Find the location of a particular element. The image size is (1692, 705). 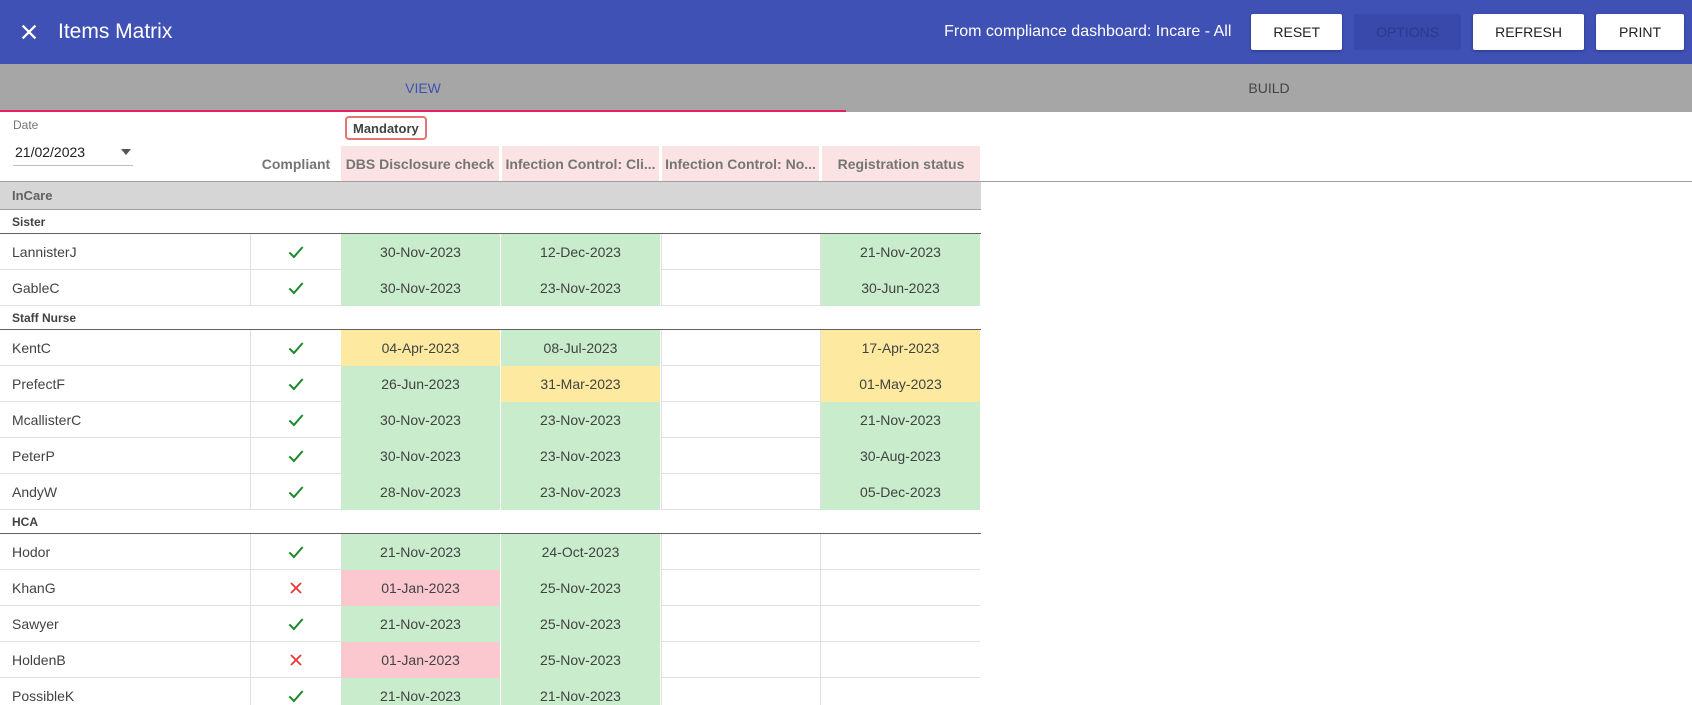

table-row: AndyW 28-Nov-2023 23-Nov-2023 05-Dec-2023 is located at coordinates (490, 492).